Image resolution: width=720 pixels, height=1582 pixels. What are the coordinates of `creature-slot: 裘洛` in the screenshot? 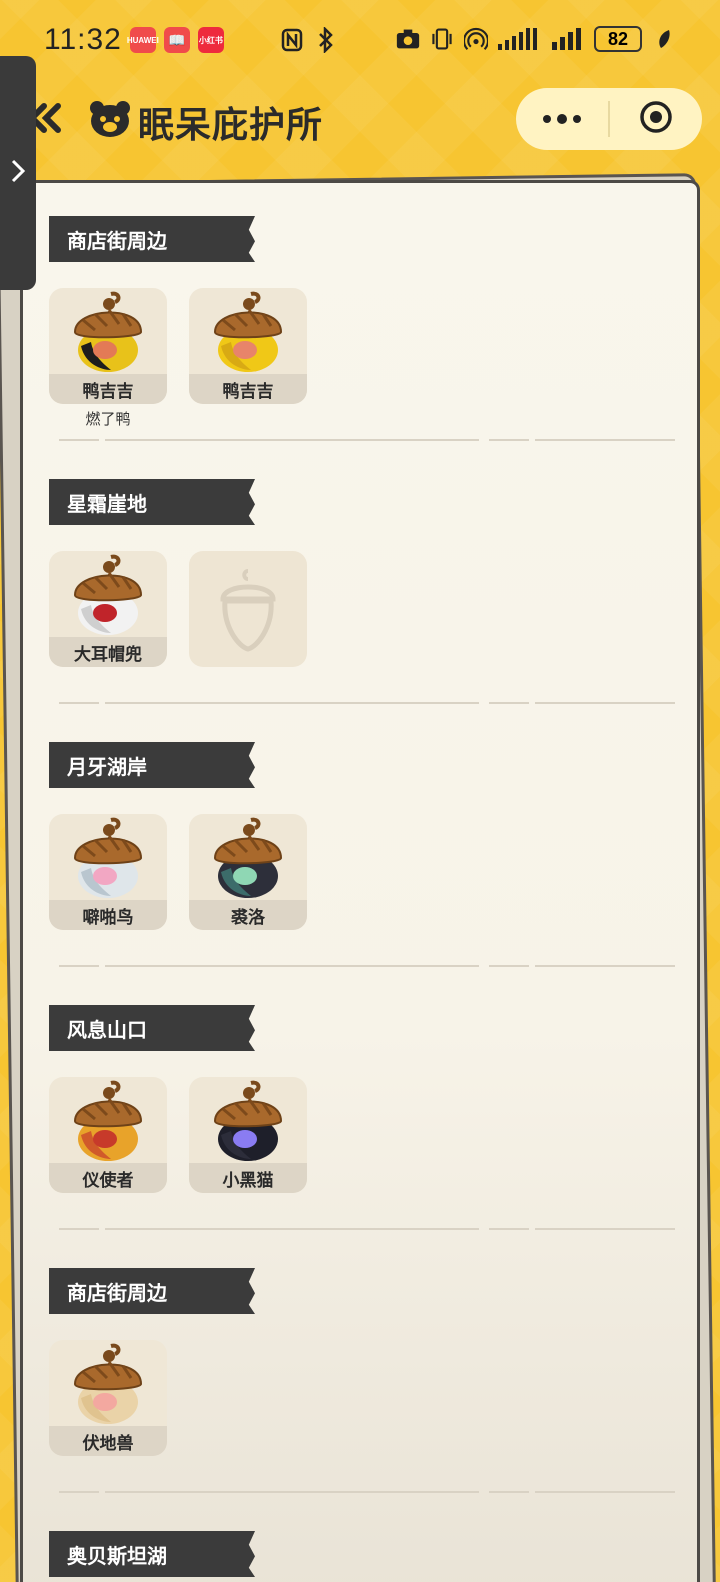 It's located at (248, 872).